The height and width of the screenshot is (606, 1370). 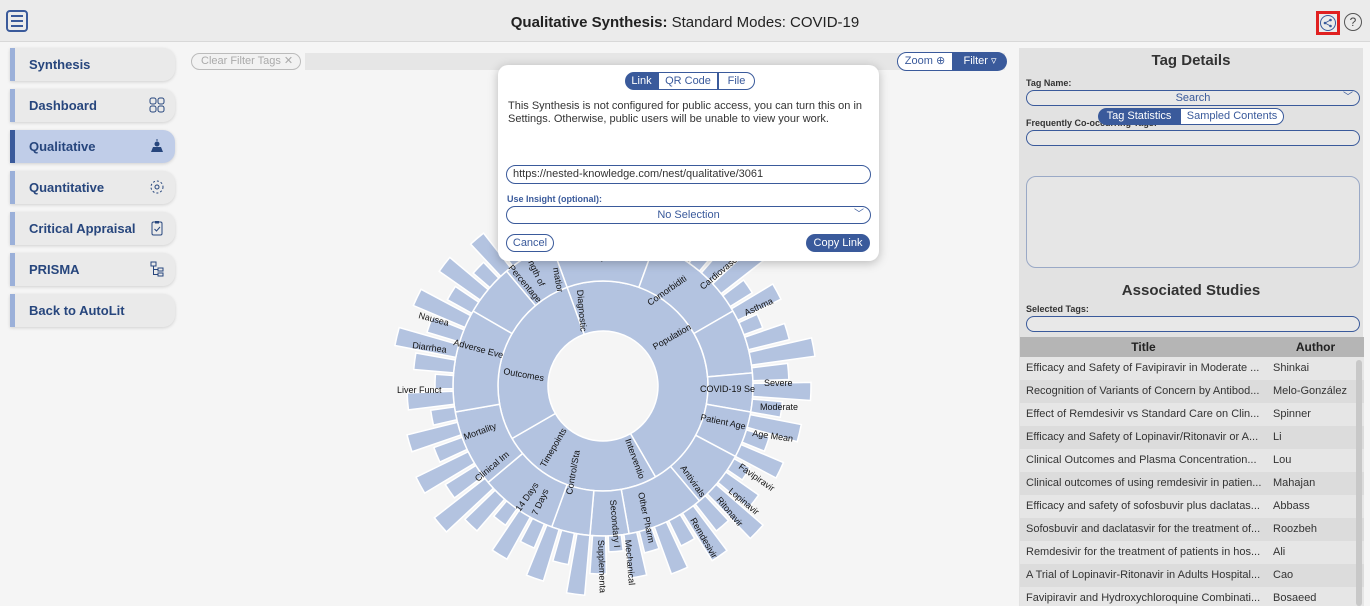 What do you see at coordinates (1294, 483) in the screenshot?
I see `study-author-cell: Mahajan` at bounding box center [1294, 483].